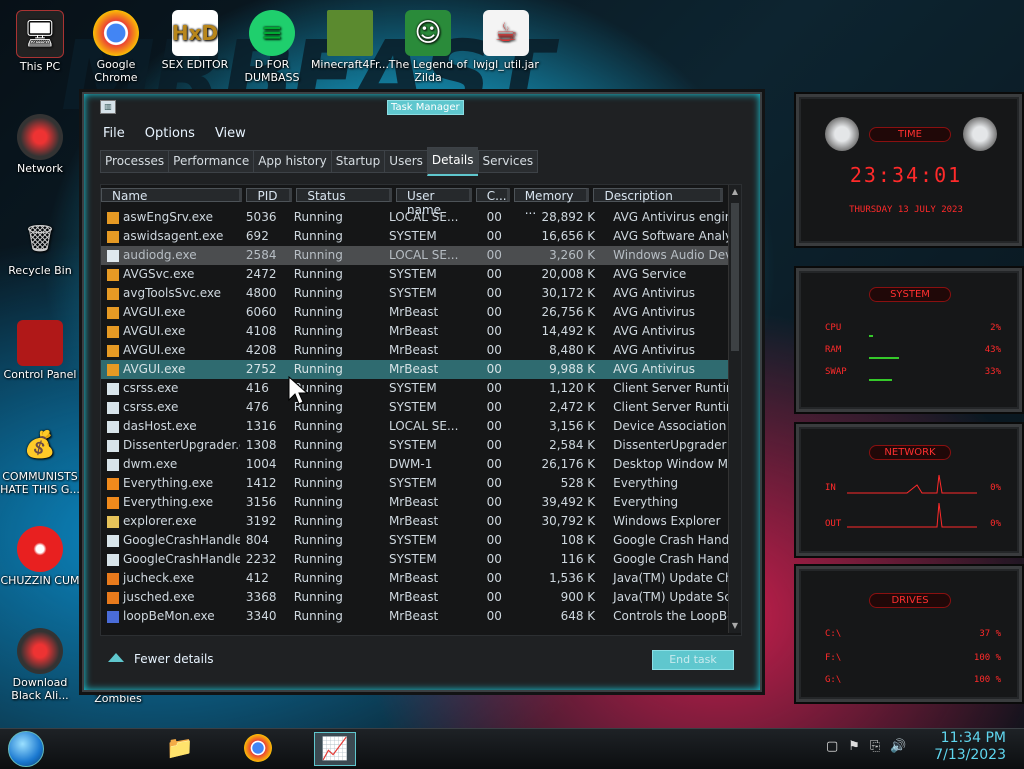 The height and width of the screenshot is (769, 1024). Describe the element at coordinates (735, 277) in the screenshot. I see `scrollbar-thumb` at that location.